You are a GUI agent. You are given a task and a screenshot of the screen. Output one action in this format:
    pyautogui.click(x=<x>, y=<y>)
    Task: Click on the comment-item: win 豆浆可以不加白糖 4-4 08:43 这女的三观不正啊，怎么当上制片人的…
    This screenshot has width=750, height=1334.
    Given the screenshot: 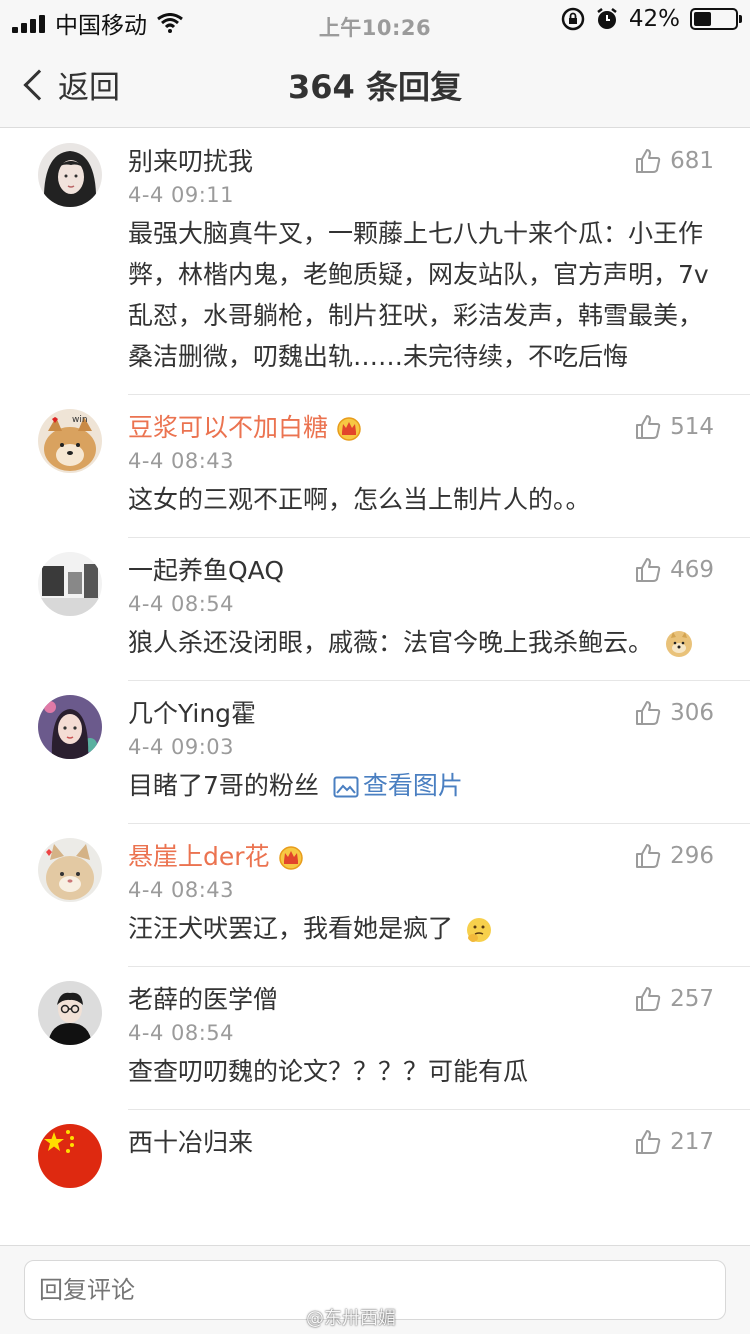 What is the action you would take?
    pyautogui.click(x=375, y=466)
    